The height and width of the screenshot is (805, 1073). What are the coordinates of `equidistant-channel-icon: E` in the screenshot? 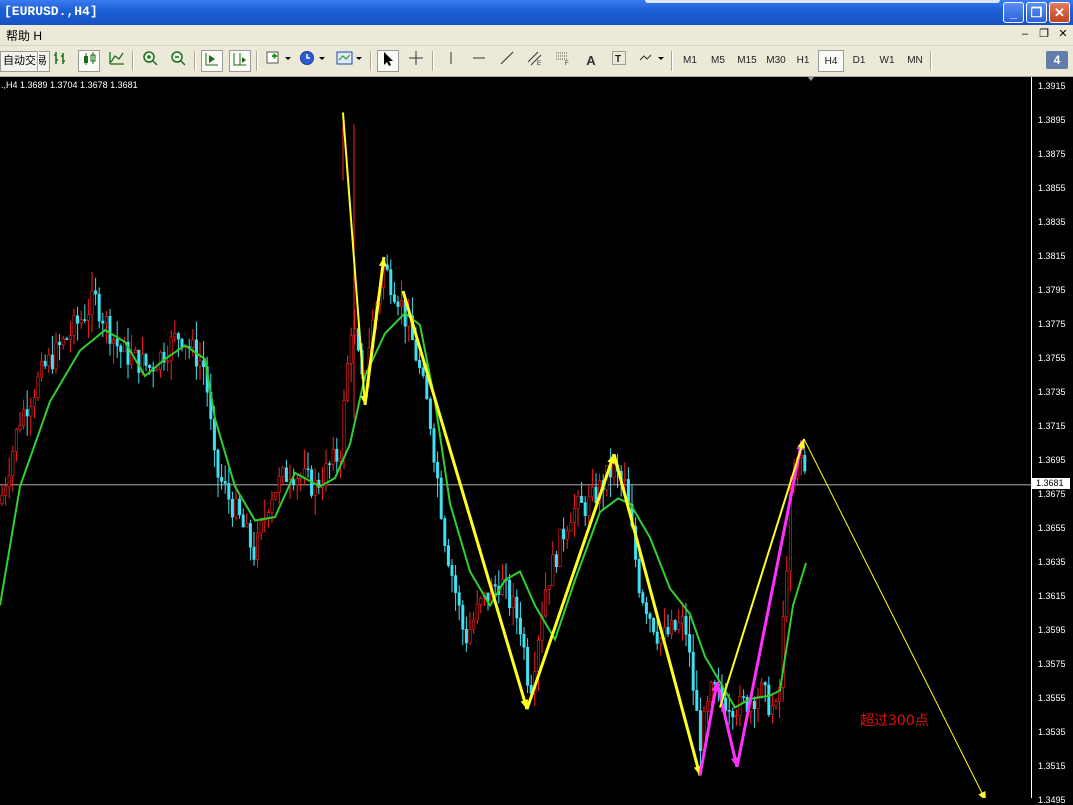 It's located at (535, 61).